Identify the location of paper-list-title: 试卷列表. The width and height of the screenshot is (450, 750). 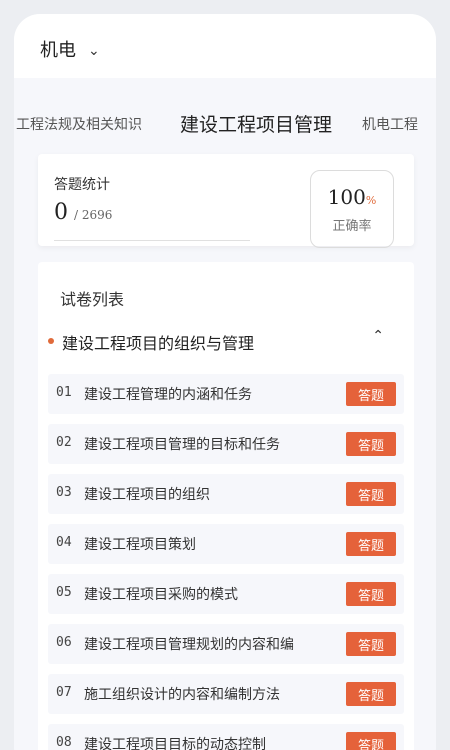
(92, 299).